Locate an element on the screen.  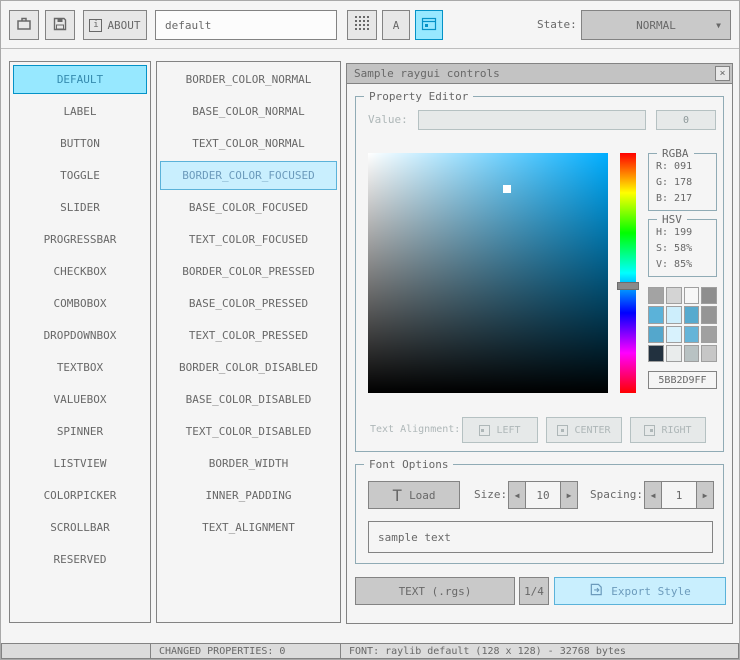
export-style-button: Export Style is located at coordinates (640, 591).